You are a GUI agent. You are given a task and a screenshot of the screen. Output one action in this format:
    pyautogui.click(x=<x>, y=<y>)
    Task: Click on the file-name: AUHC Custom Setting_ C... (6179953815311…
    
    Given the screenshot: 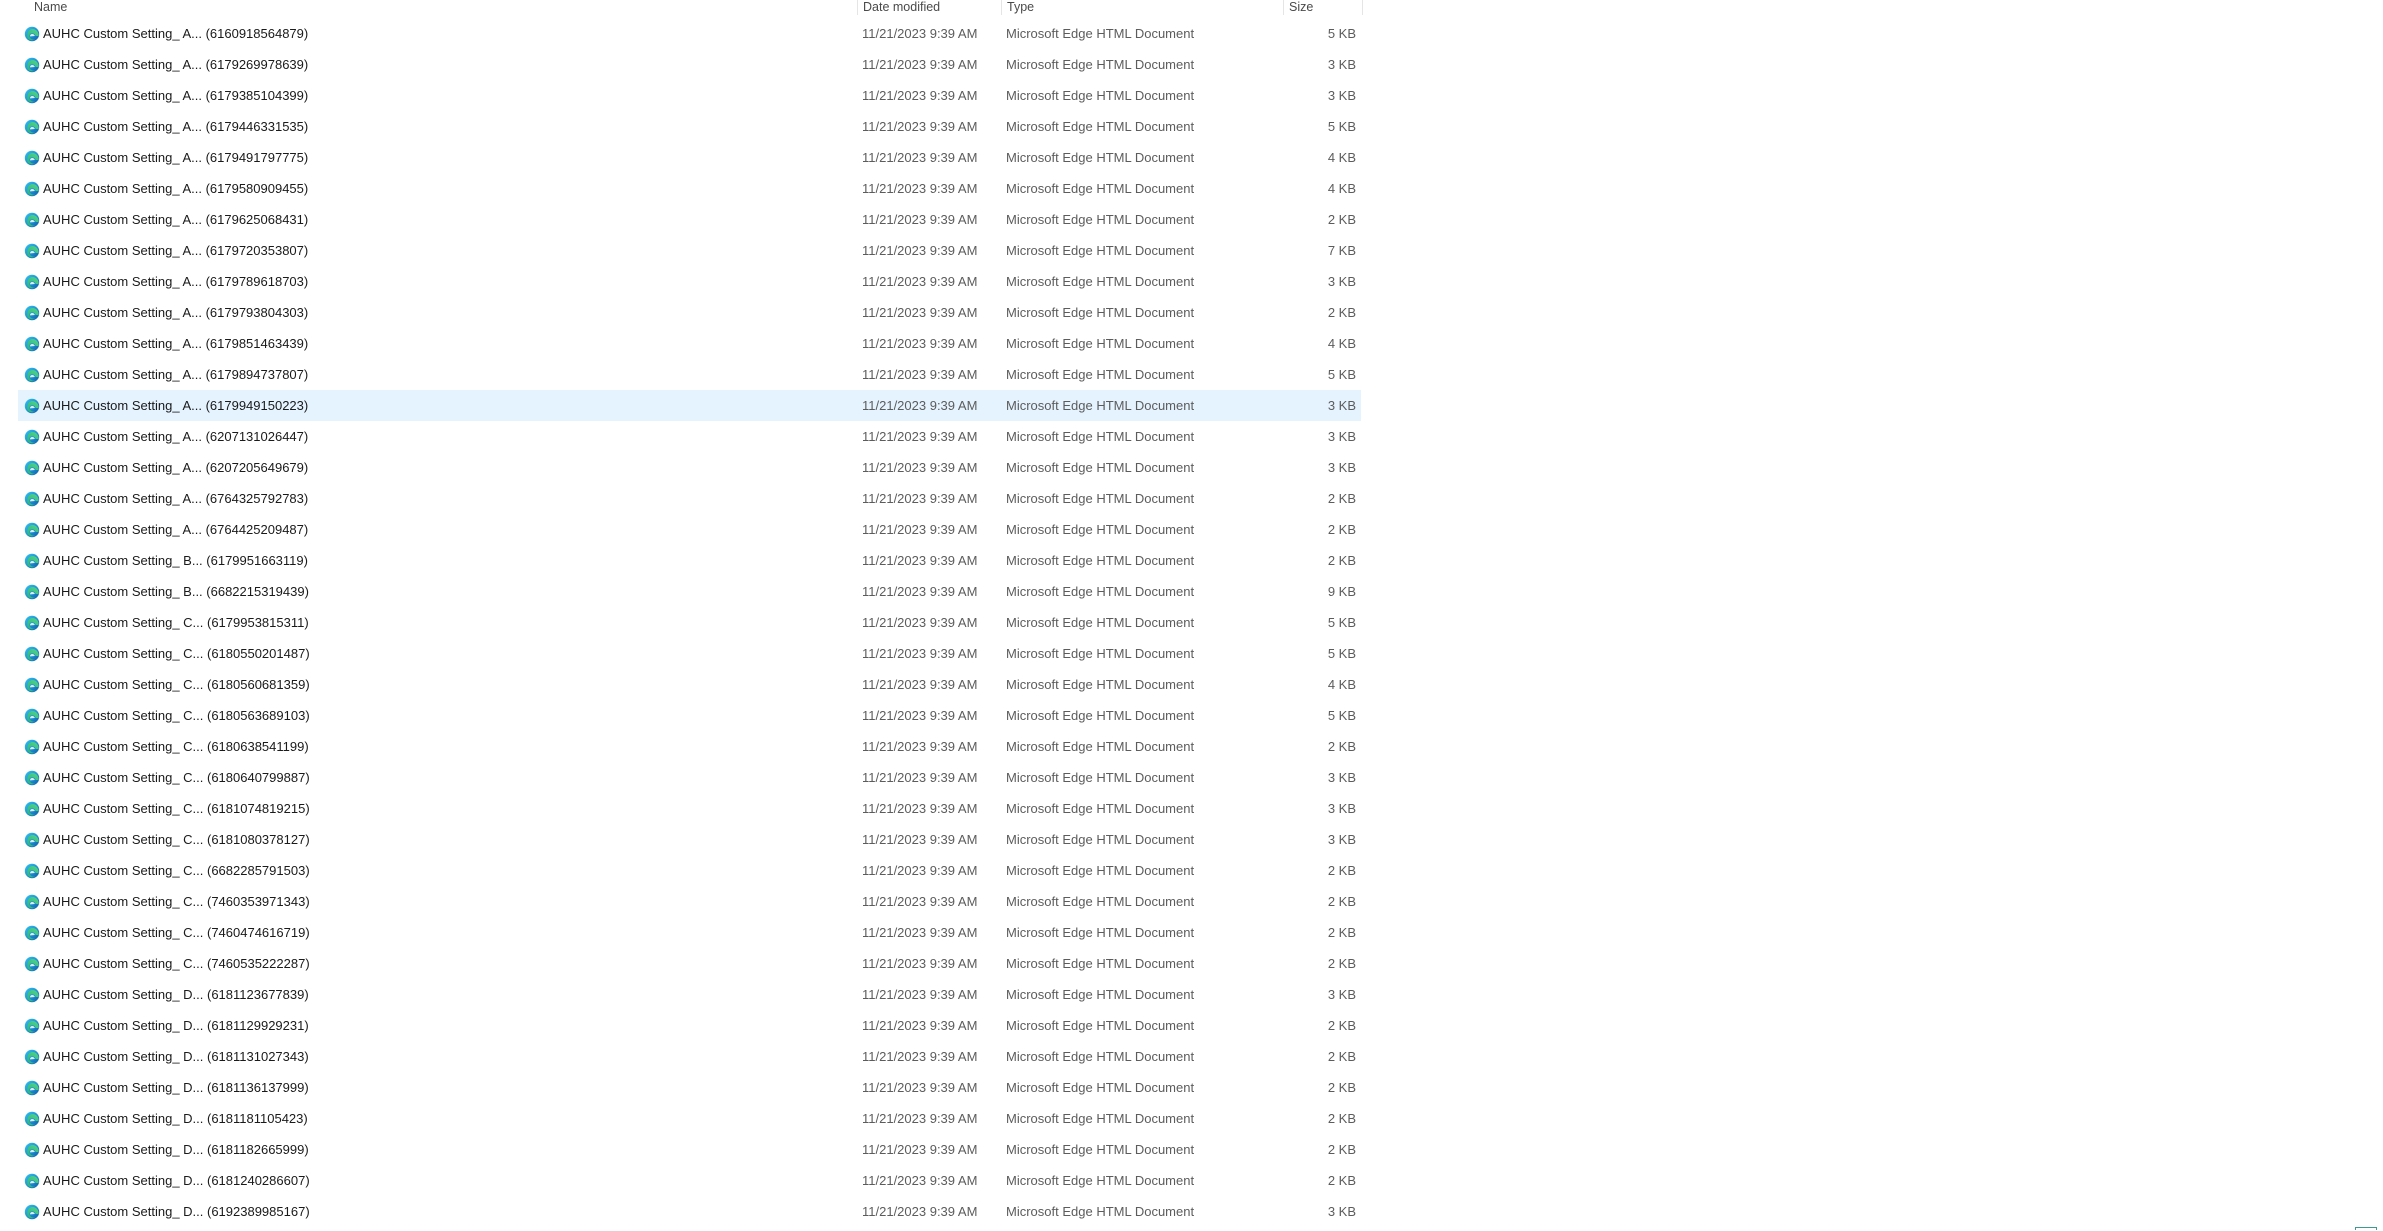 What is the action you would take?
    pyautogui.click(x=176, y=622)
    